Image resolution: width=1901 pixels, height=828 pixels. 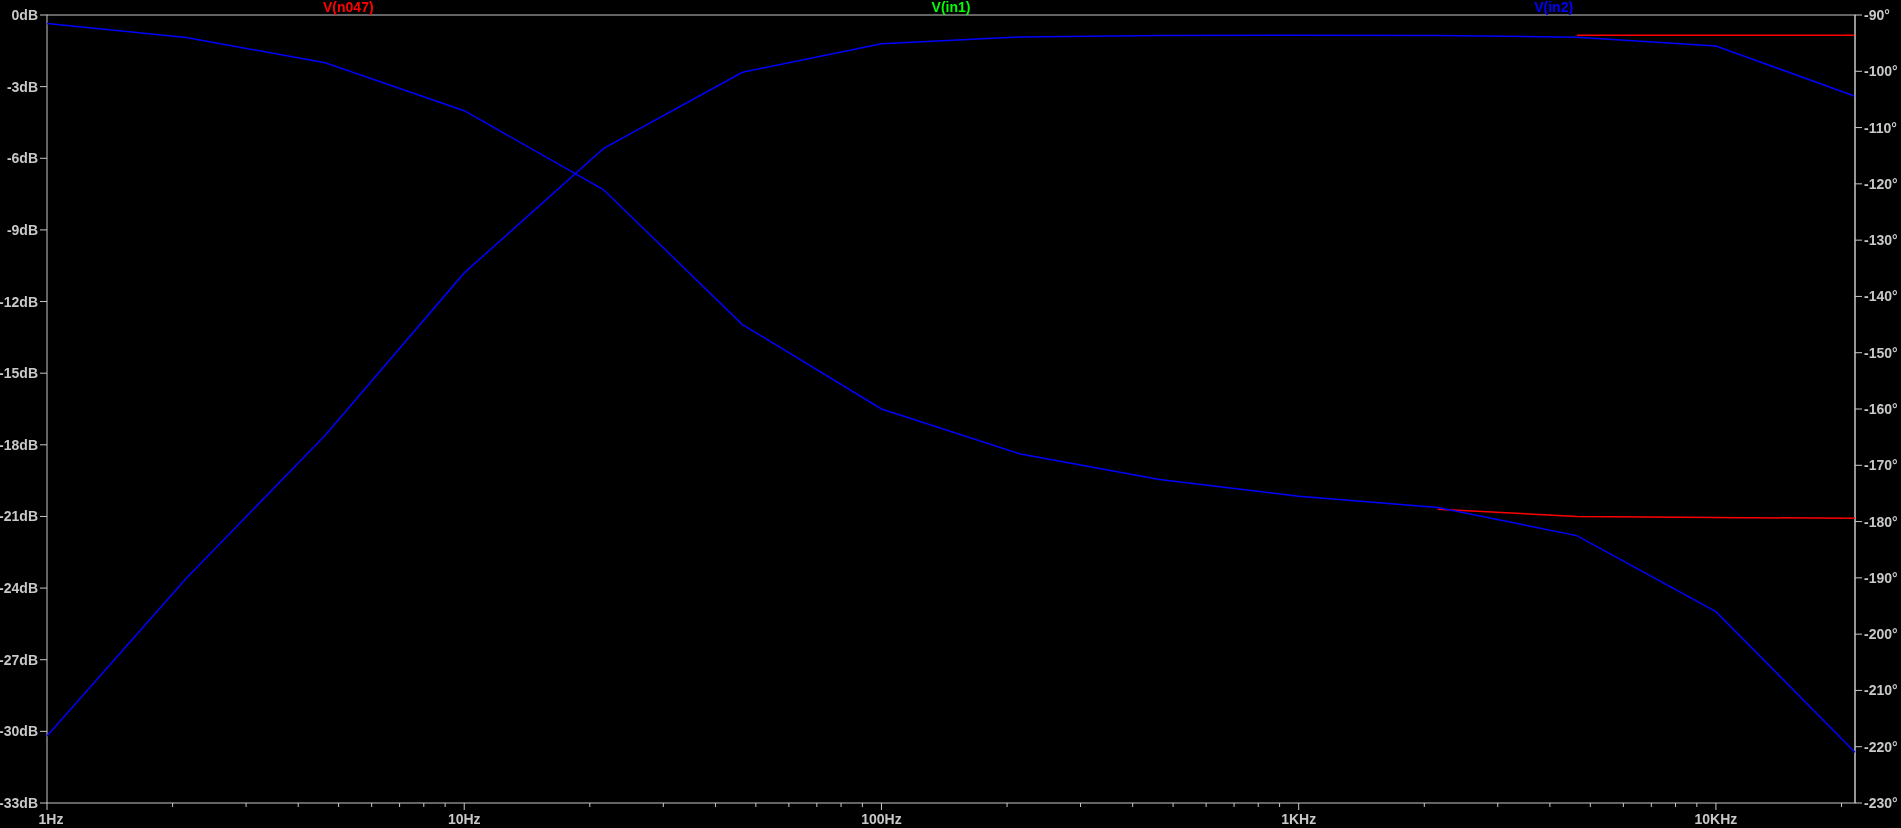 What do you see at coordinates (1881, 803) in the screenshot?
I see `axis-tick-label: -230°` at bounding box center [1881, 803].